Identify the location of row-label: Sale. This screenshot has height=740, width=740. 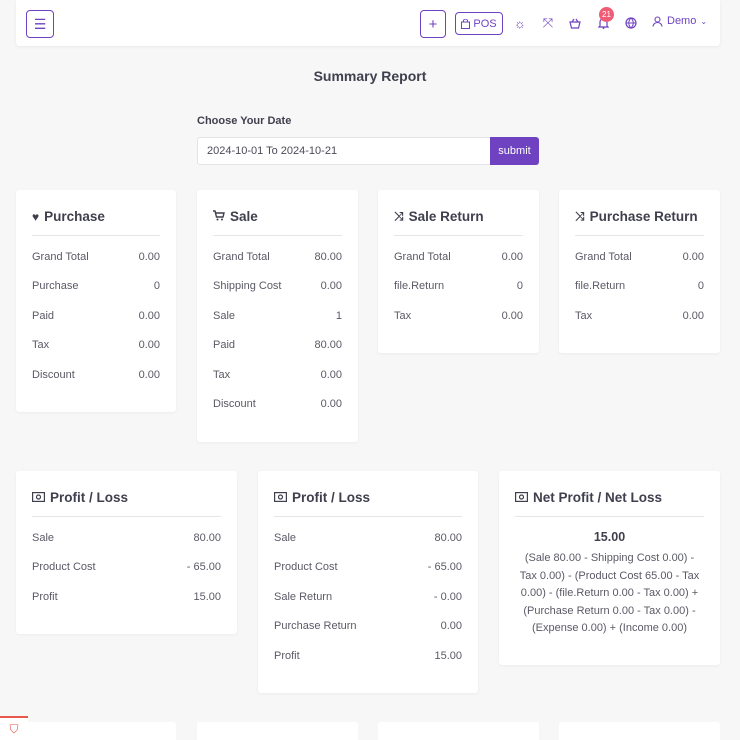
(285, 537).